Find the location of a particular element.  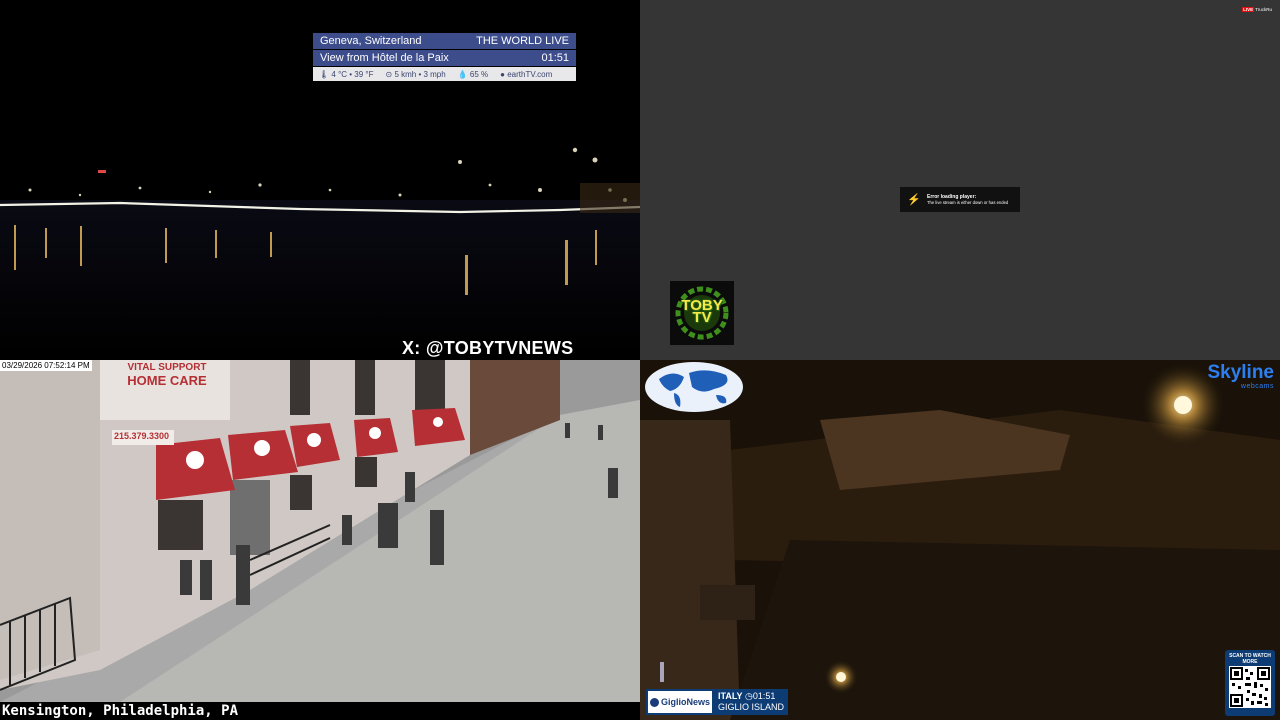

brand-label: THE WORLD LIVE is located at coordinates (522, 41).